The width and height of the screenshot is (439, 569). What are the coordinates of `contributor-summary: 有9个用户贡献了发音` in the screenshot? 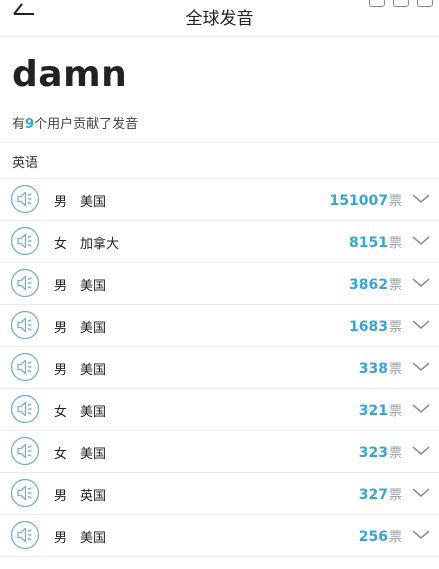 It's located at (75, 122).